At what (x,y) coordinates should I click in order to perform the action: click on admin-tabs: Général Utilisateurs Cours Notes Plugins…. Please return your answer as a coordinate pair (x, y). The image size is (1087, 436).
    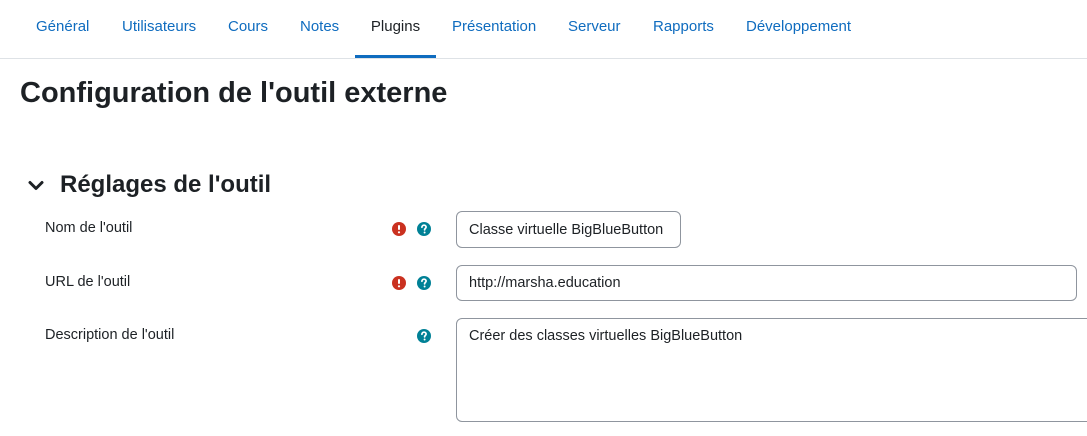
    Looking at the image, I should click on (543, 29).